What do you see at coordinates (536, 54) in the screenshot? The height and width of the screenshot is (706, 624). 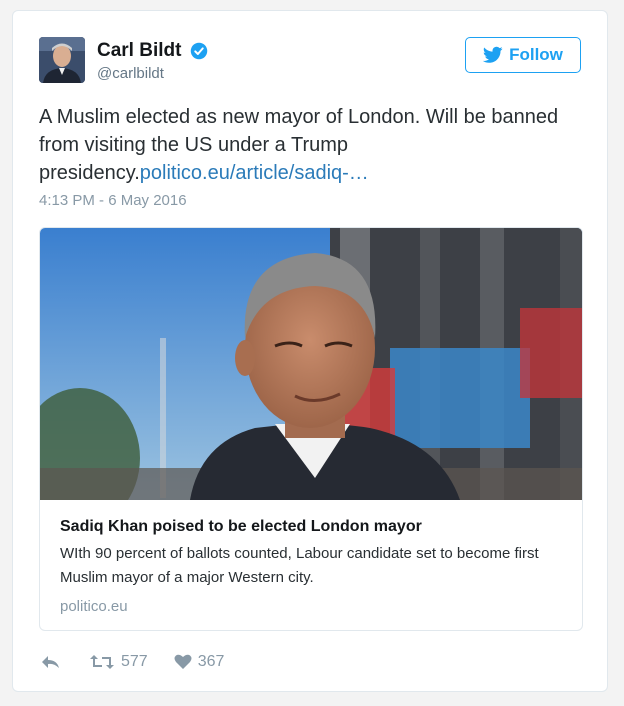 I see `follow-label: Follow` at bounding box center [536, 54].